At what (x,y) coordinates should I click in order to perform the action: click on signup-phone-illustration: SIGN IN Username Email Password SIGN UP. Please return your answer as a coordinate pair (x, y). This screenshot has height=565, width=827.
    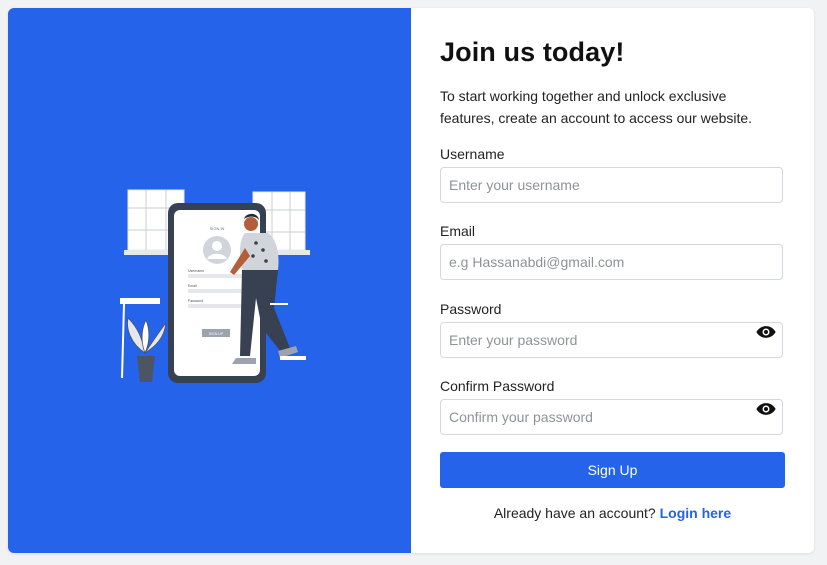
    Looking at the image, I should click on (215, 286).